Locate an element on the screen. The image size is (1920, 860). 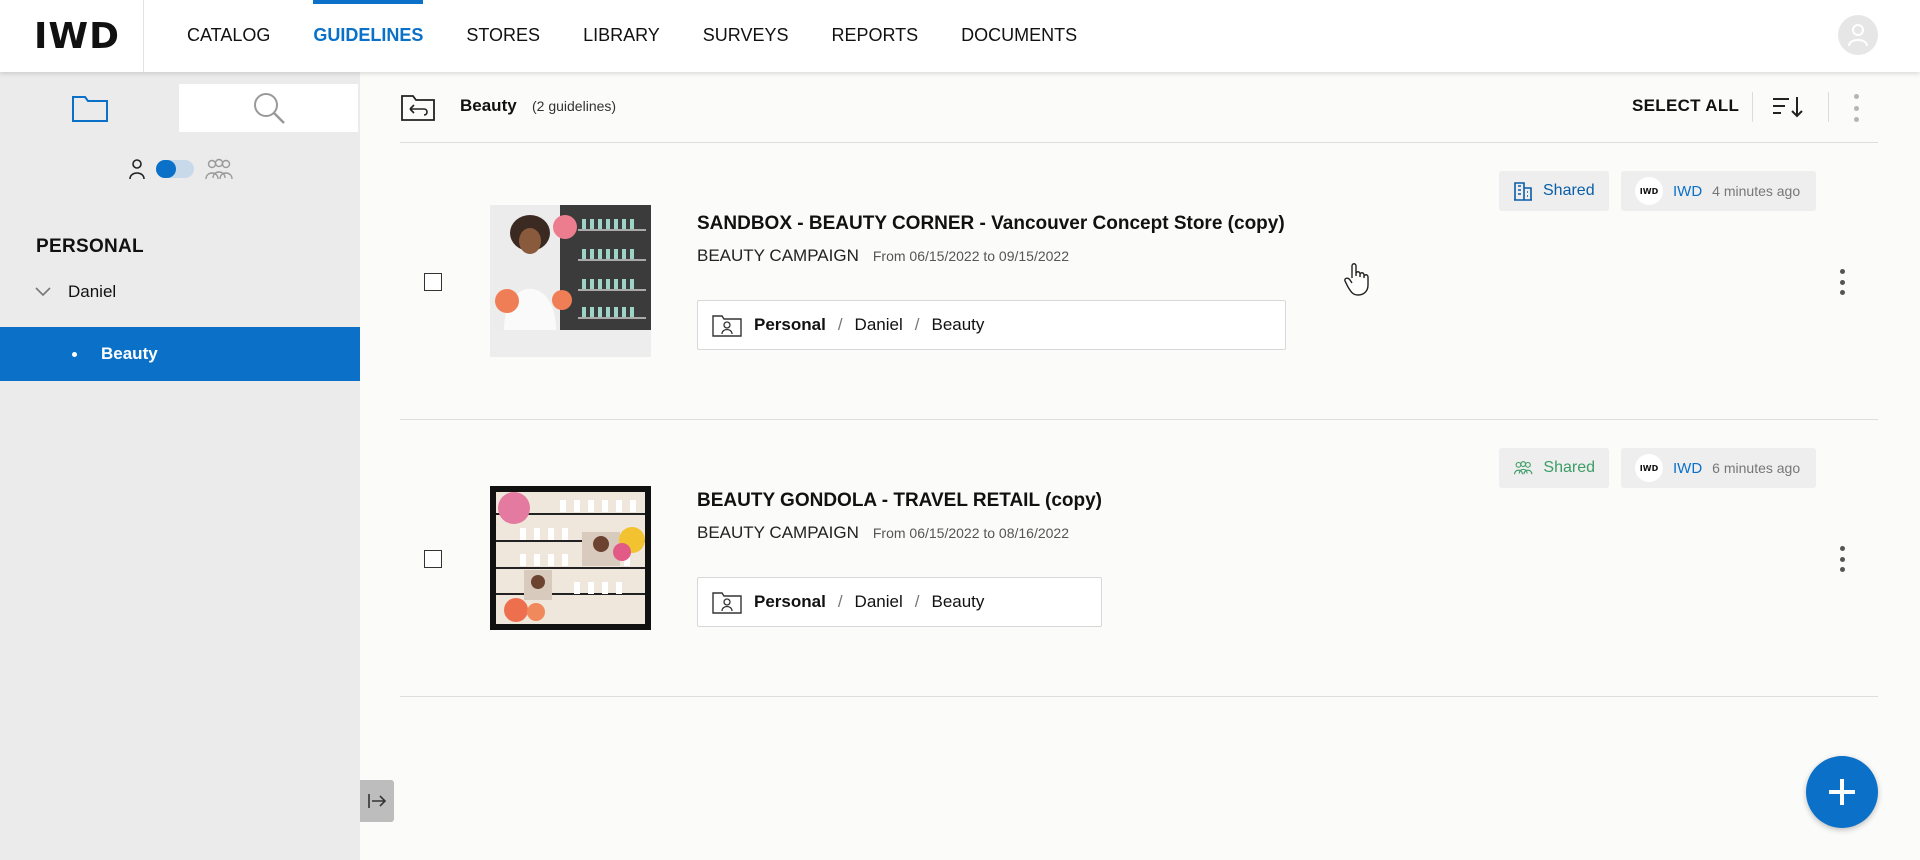
building-icon is located at coordinates (1523, 191).